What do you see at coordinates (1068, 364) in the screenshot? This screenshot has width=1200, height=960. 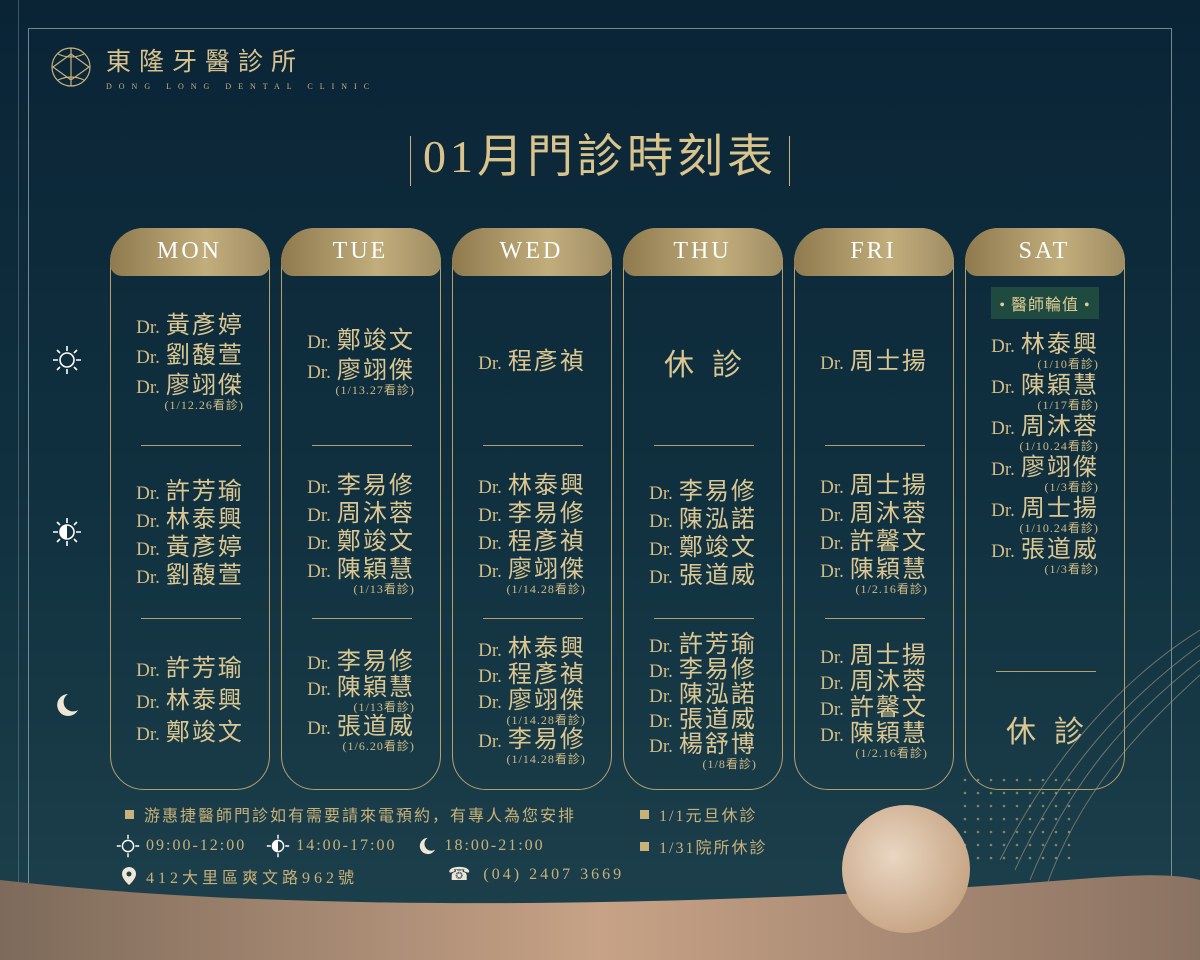 I see `visit-note: (1/10看診)` at bounding box center [1068, 364].